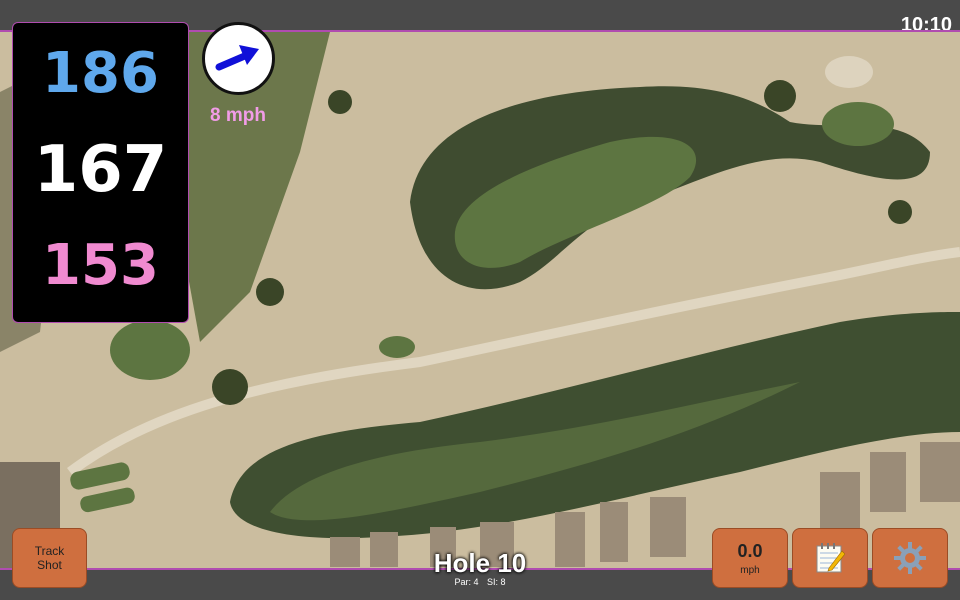 Image resolution: width=960 pixels, height=600 pixels. What do you see at coordinates (480, 582) in the screenshot?
I see `hole-info: Par: 4 SI: 8` at bounding box center [480, 582].